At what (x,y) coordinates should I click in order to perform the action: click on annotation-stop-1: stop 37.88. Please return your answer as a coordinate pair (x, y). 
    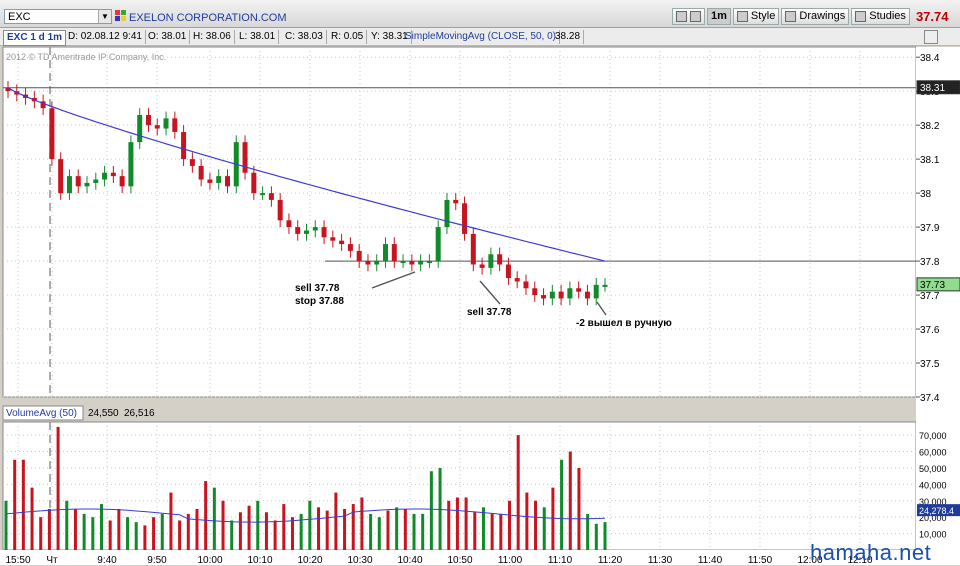
    Looking at the image, I should click on (319, 301).